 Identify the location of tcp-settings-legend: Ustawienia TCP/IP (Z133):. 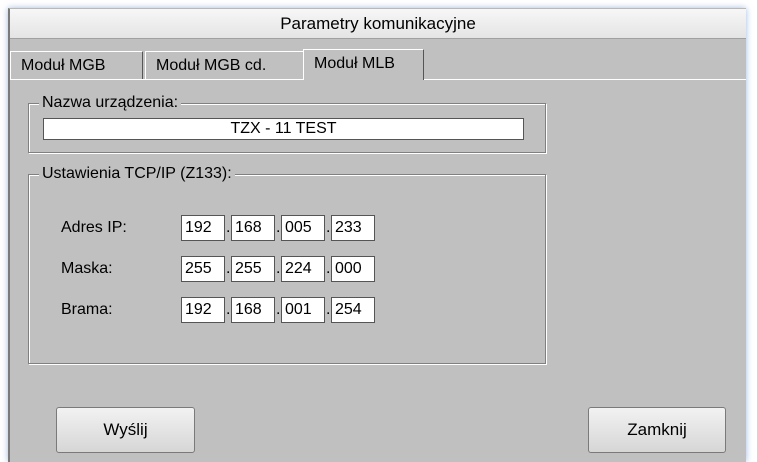
(137, 174).